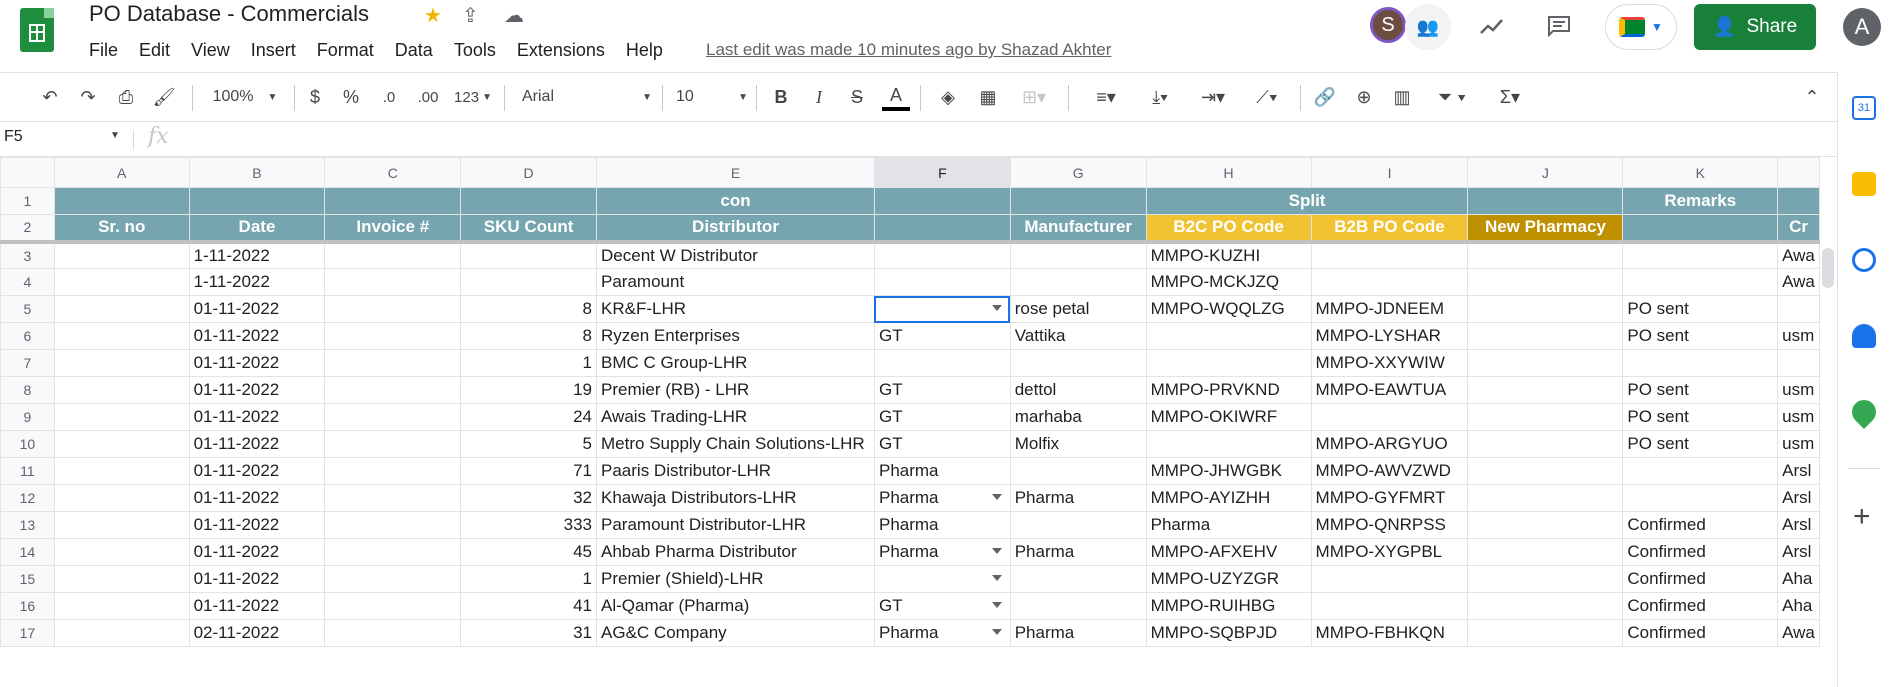 This screenshot has width=1889, height=687. I want to click on column-header-j: J, so click(1545, 172).